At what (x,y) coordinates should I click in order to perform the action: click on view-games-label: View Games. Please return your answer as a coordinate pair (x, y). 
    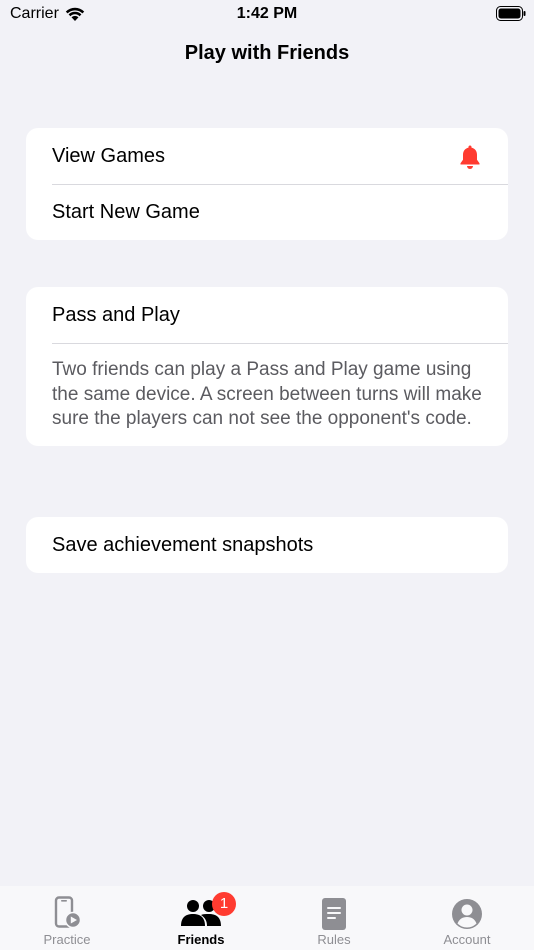
    Looking at the image, I should click on (109, 155).